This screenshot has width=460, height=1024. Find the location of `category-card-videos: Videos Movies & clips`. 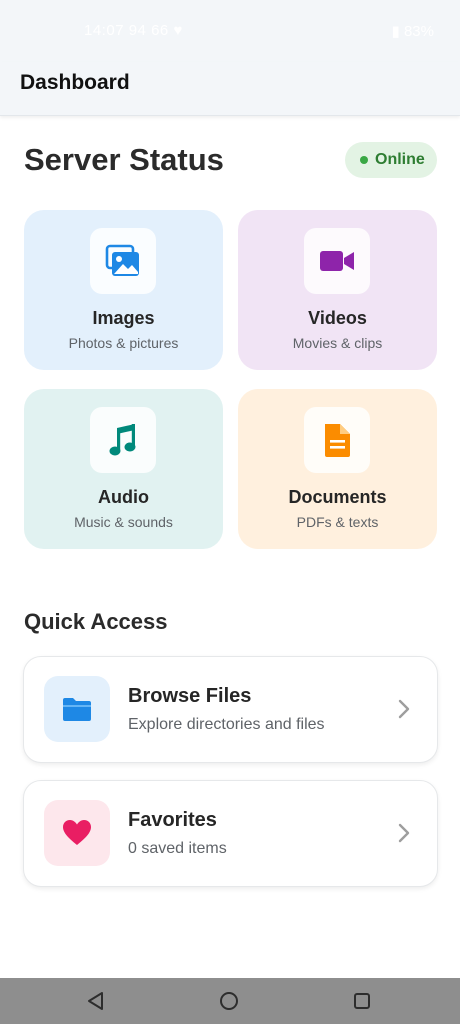

category-card-videos: Videos Movies & clips is located at coordinates (337, 290).